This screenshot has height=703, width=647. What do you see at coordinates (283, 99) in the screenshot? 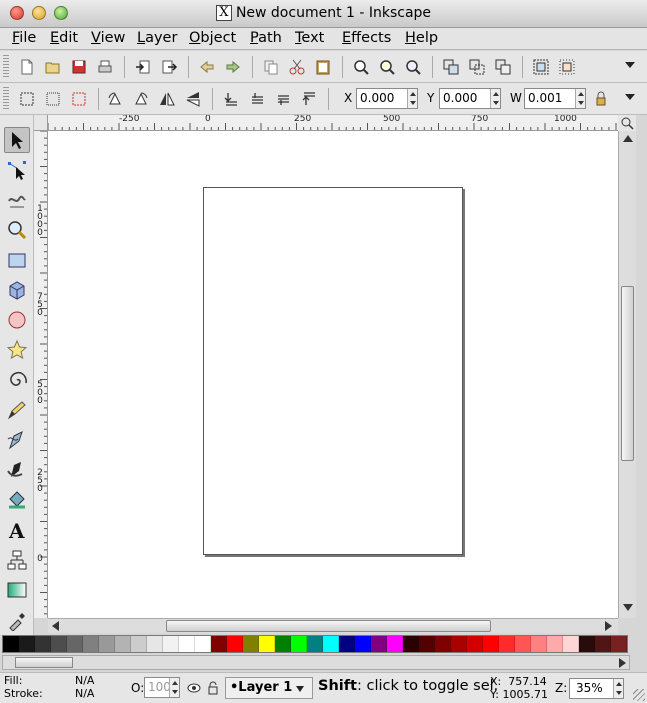
I see `raise-icon` at bounding box center [283, 99].